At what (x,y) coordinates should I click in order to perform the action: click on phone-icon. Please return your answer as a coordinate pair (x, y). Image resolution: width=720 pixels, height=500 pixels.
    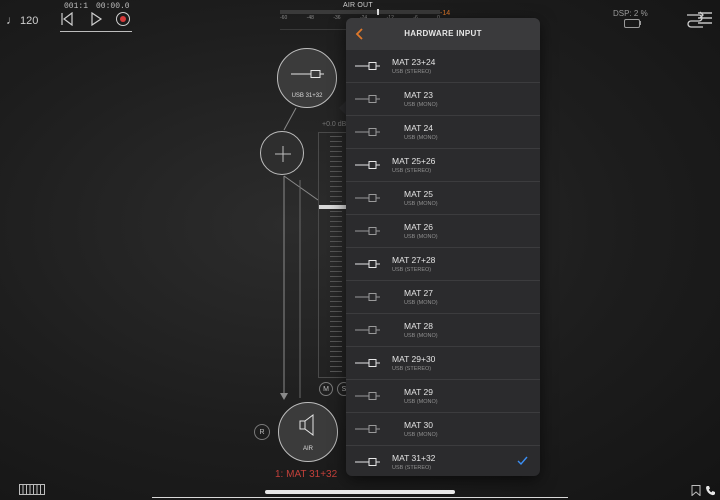
    Looking at the image, I should click on (710, 490).